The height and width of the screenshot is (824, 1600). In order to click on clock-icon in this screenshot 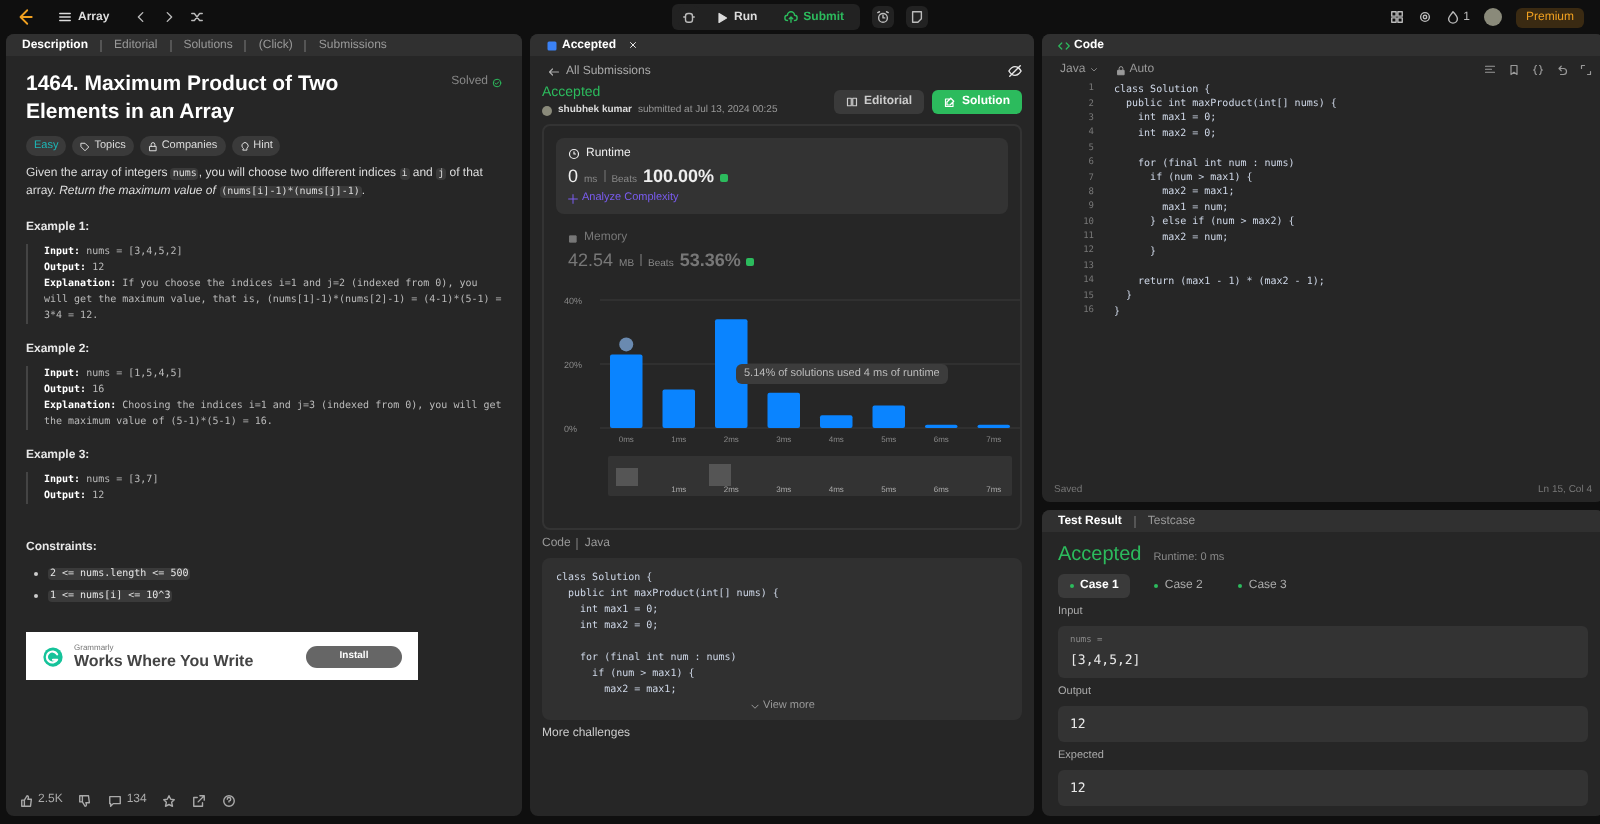, I will do `click(574, 154)`.